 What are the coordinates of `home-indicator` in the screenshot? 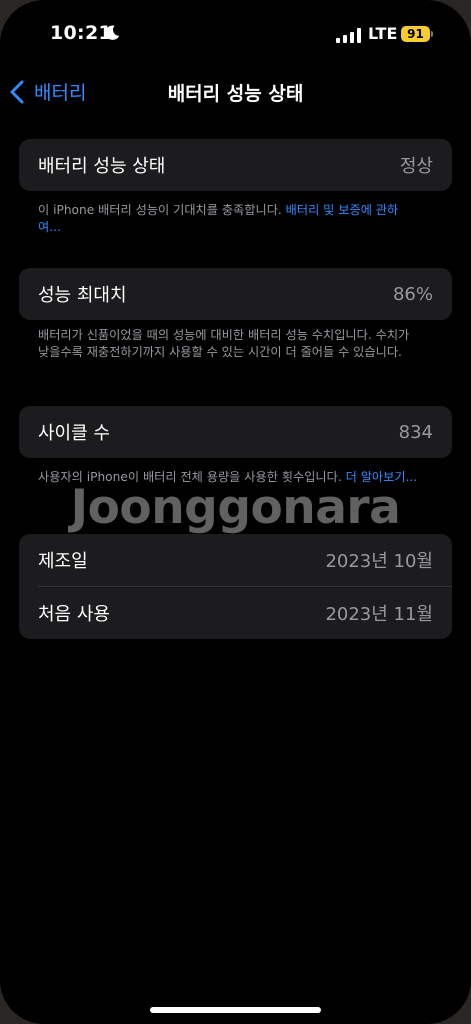 It's located at (235, 1010).